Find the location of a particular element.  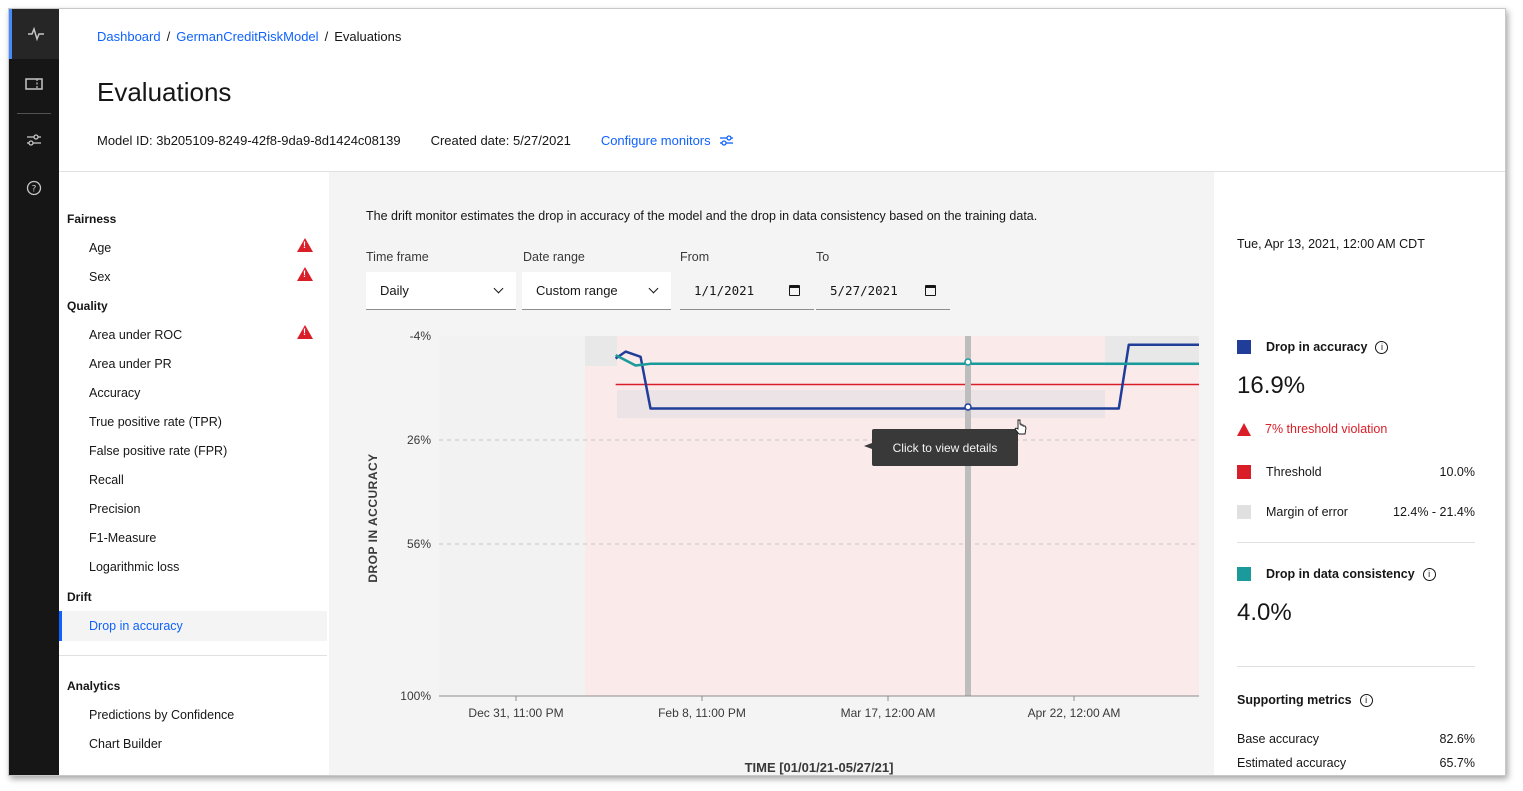

tooltip: Click to view details is located at coordinates (941, 447).